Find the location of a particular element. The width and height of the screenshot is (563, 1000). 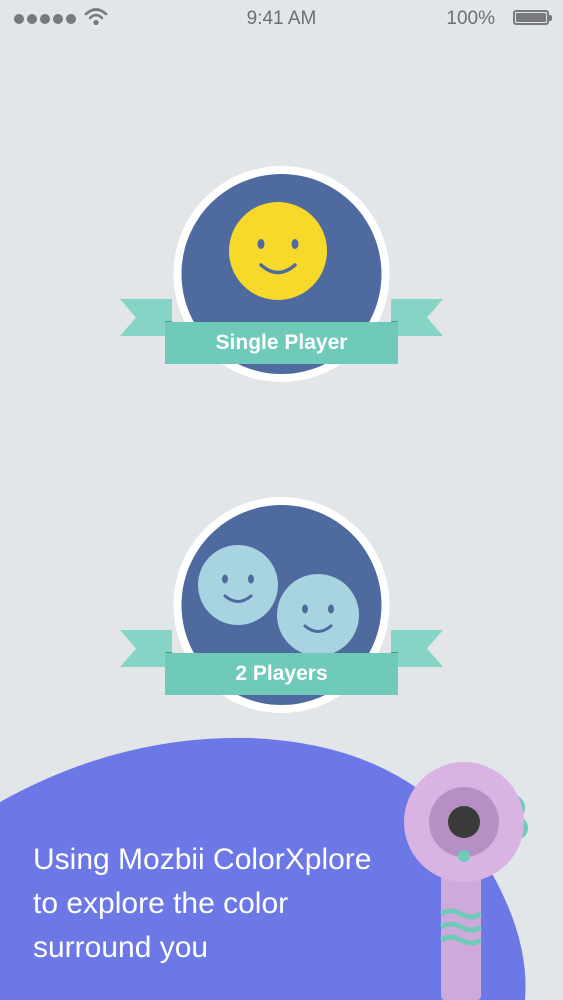

promo-line: to explore the color is located at coordinates (161, 903).